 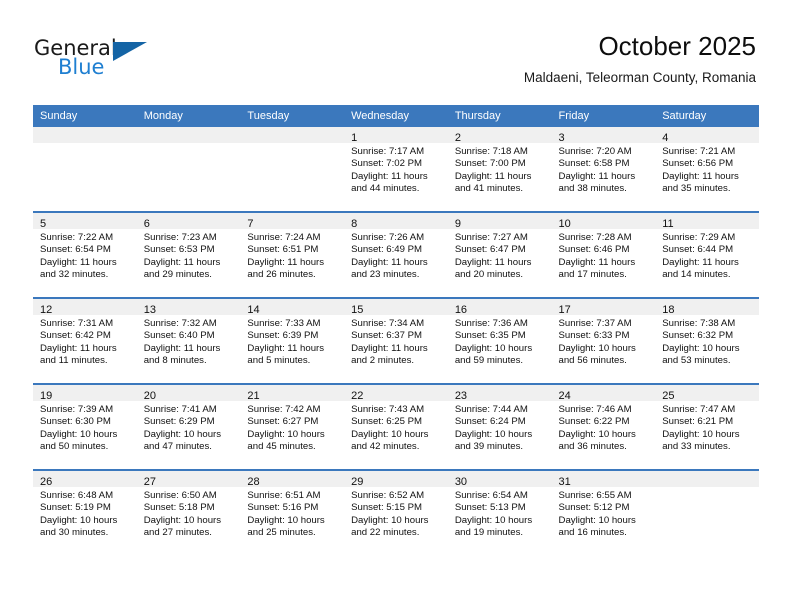 I want to click on day-number-band: 23, so click(x=499, y=393).